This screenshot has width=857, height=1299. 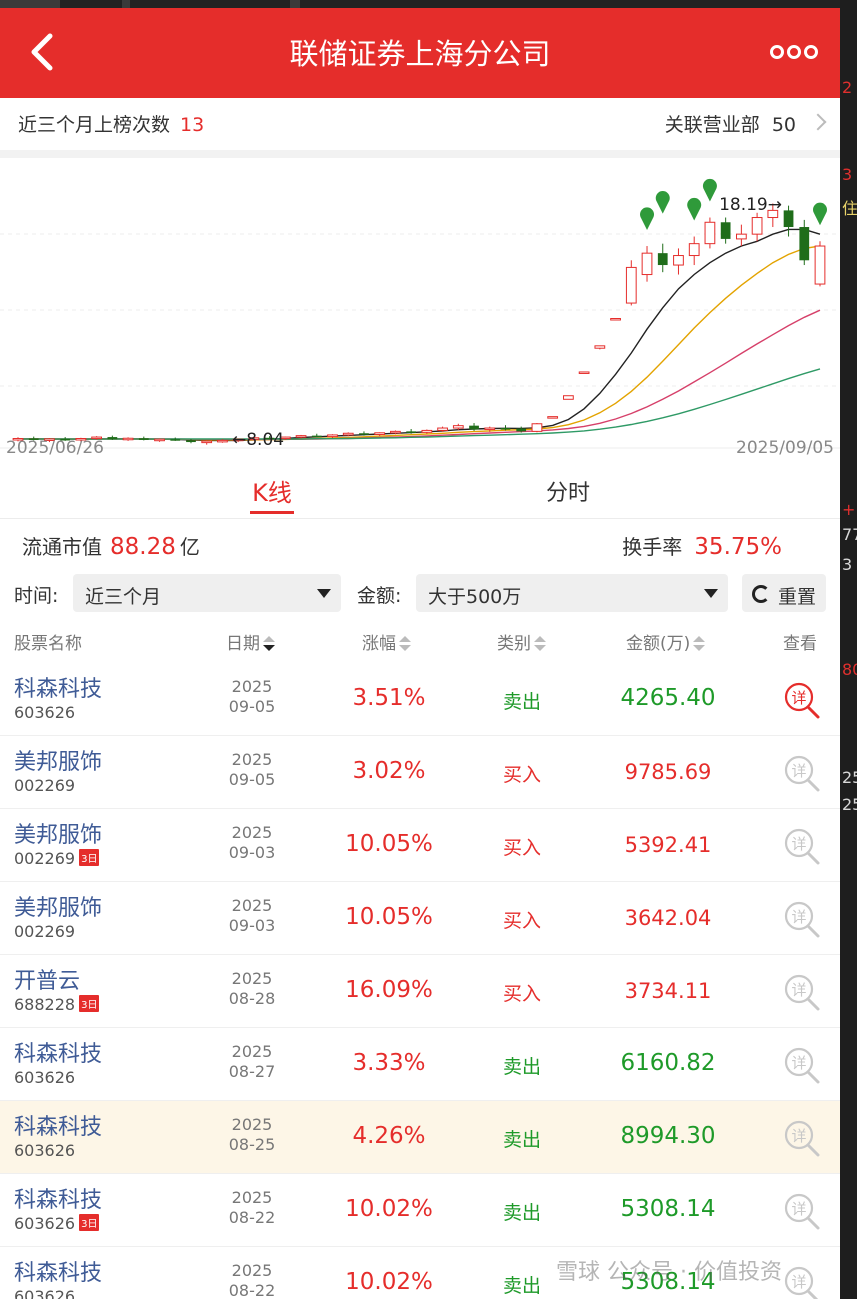 I want to click on amount-filter-value: 大于500万, so click(x=475, y=597).